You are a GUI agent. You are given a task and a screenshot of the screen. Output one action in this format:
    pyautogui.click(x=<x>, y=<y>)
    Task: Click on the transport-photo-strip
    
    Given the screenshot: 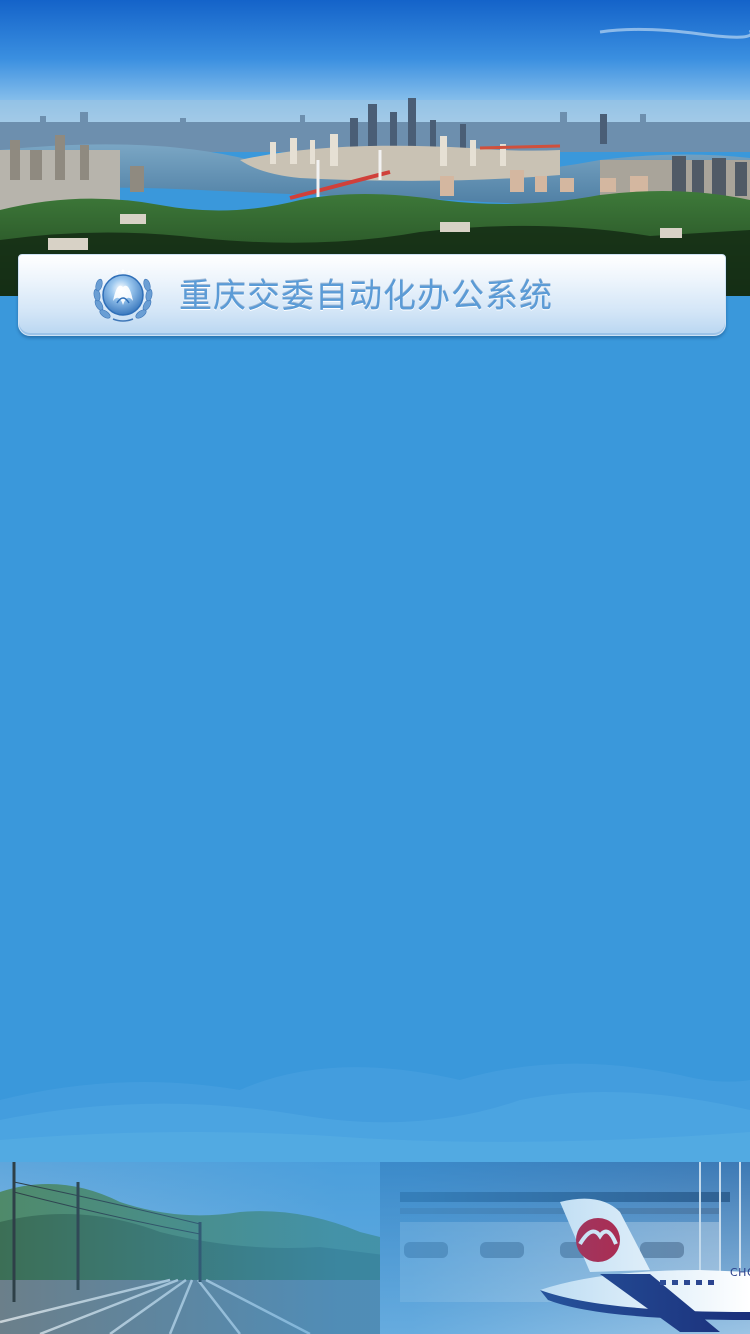 What is the action you would take?
    pyautogui.click(x=375, y=1248)
    